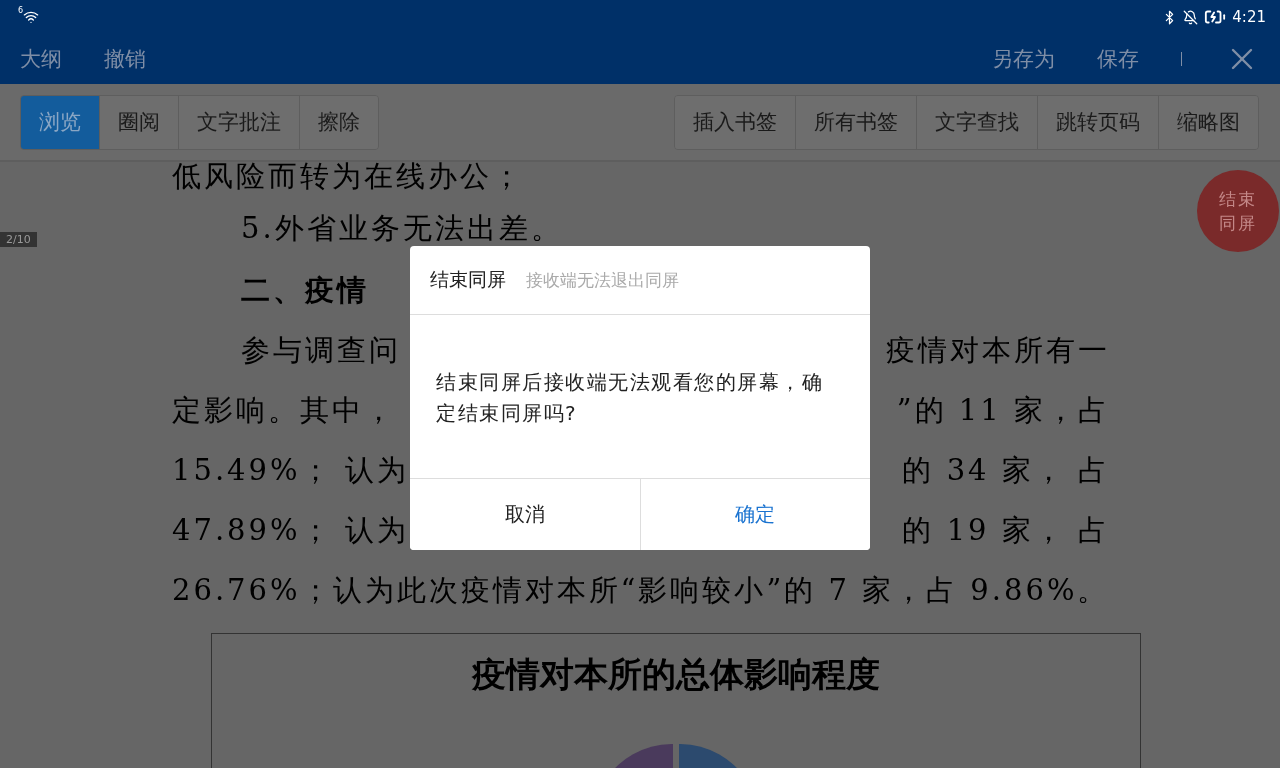 This screenshot has width=1280, height=768. Describe the element at coordinates (855, 122) in the screenshot. I see `tool-button: 所有书签` at that location.